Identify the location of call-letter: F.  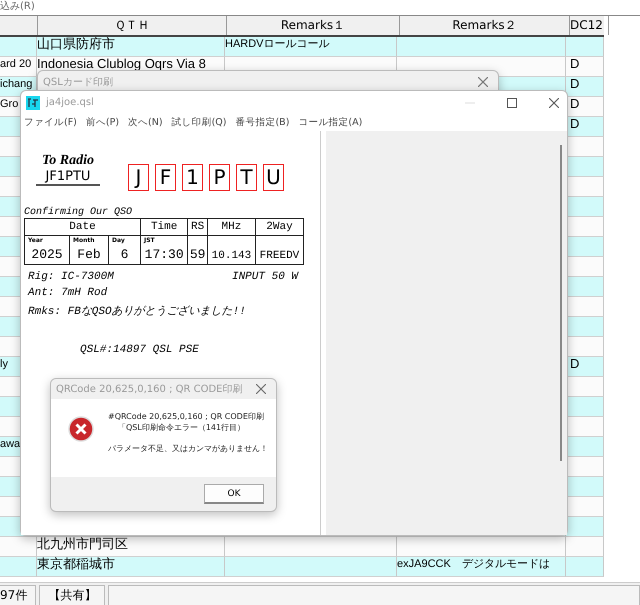
(165, 177).